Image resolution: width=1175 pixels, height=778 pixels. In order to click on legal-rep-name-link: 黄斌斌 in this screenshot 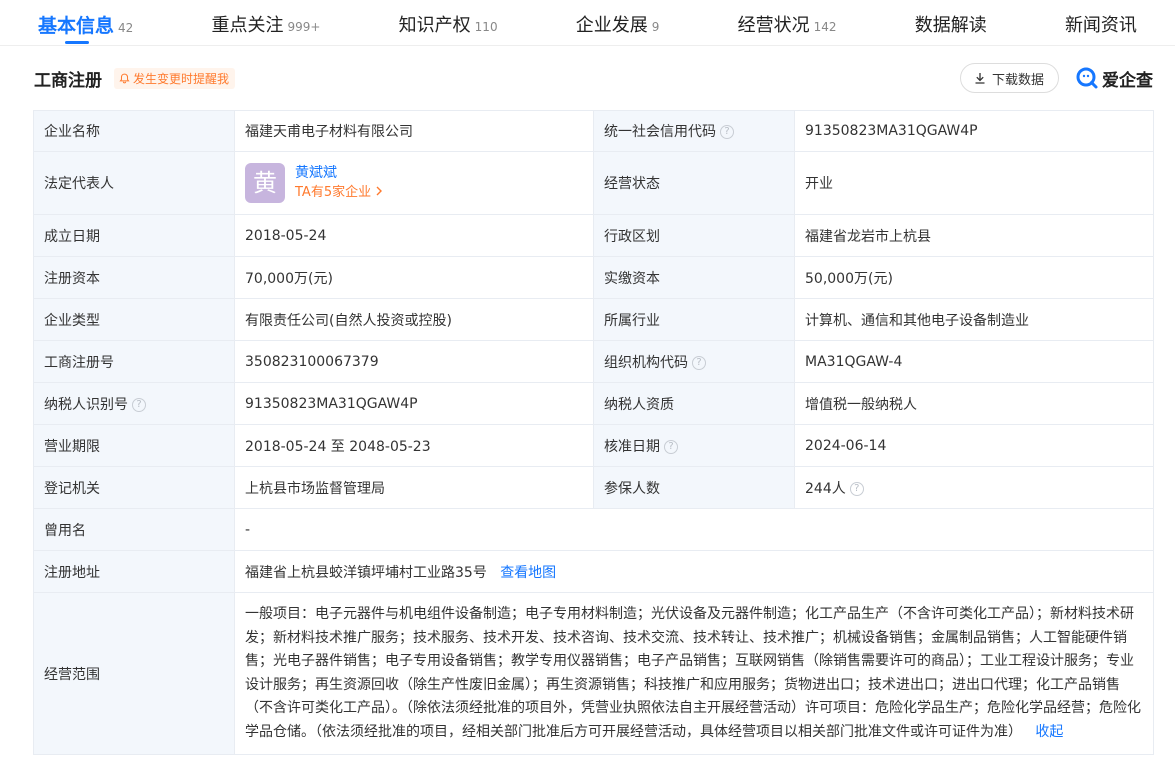, I will do `click(339, 173)`.